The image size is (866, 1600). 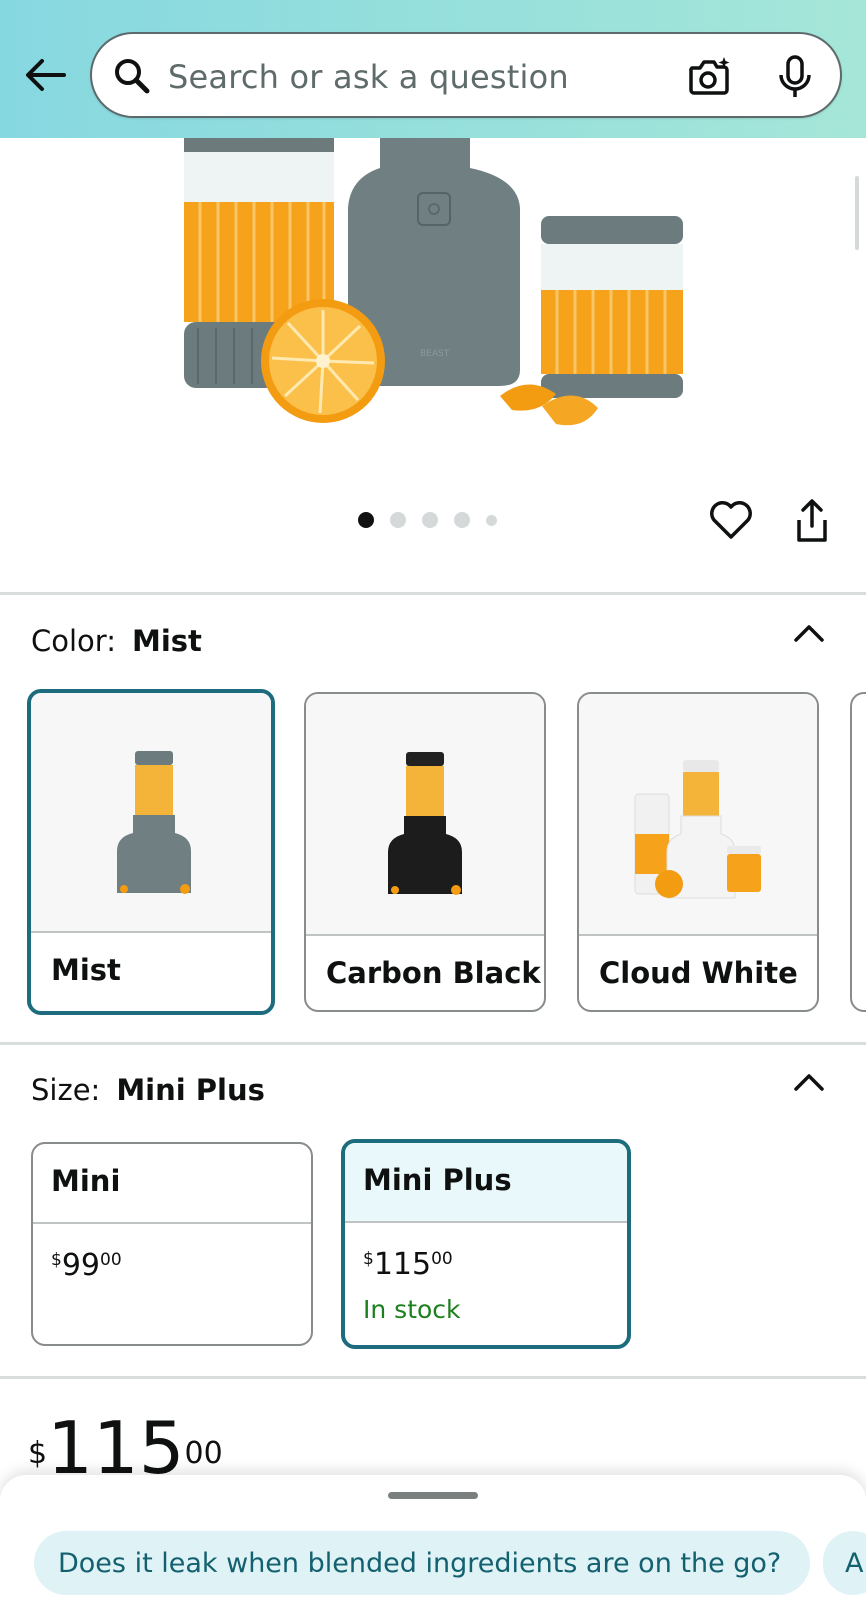 I want to click on size-label-text: Size:, so click(x=66, y=1090).